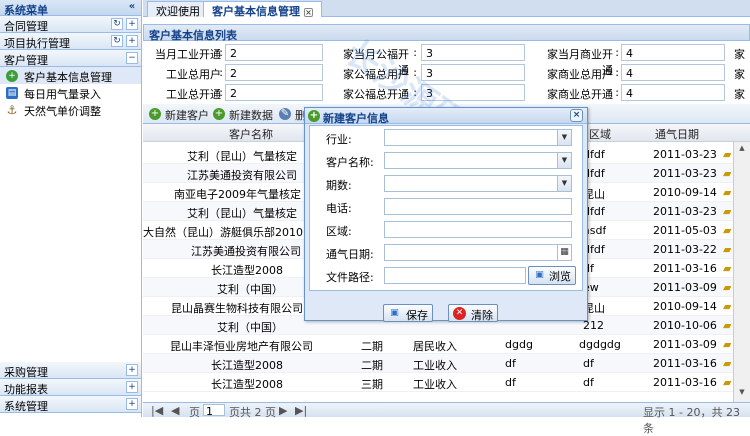 Image resolution: width=750 pixels, height=436 pixels. Describe the element at coordinates (157, 410) in the screenshot. I see `first-page-icon: |◀` at that location.